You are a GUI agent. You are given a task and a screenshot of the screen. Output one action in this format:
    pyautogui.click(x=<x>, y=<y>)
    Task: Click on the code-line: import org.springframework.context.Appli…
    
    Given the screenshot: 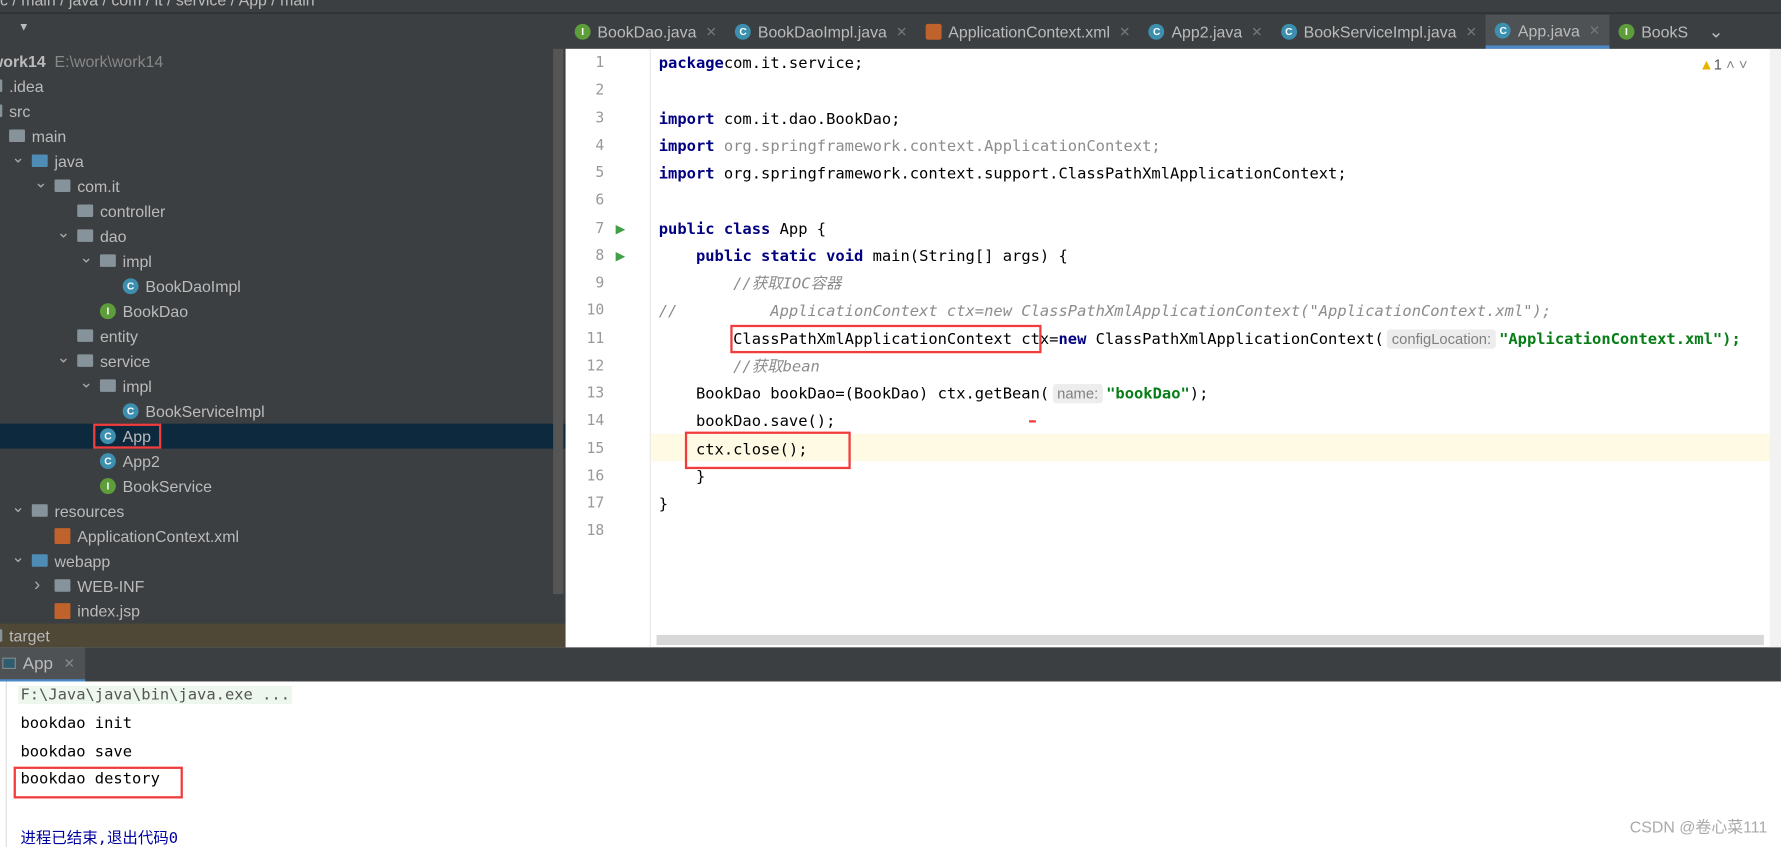 What is the action you would take?
    pyautogui.click(x=910, y=146)
    